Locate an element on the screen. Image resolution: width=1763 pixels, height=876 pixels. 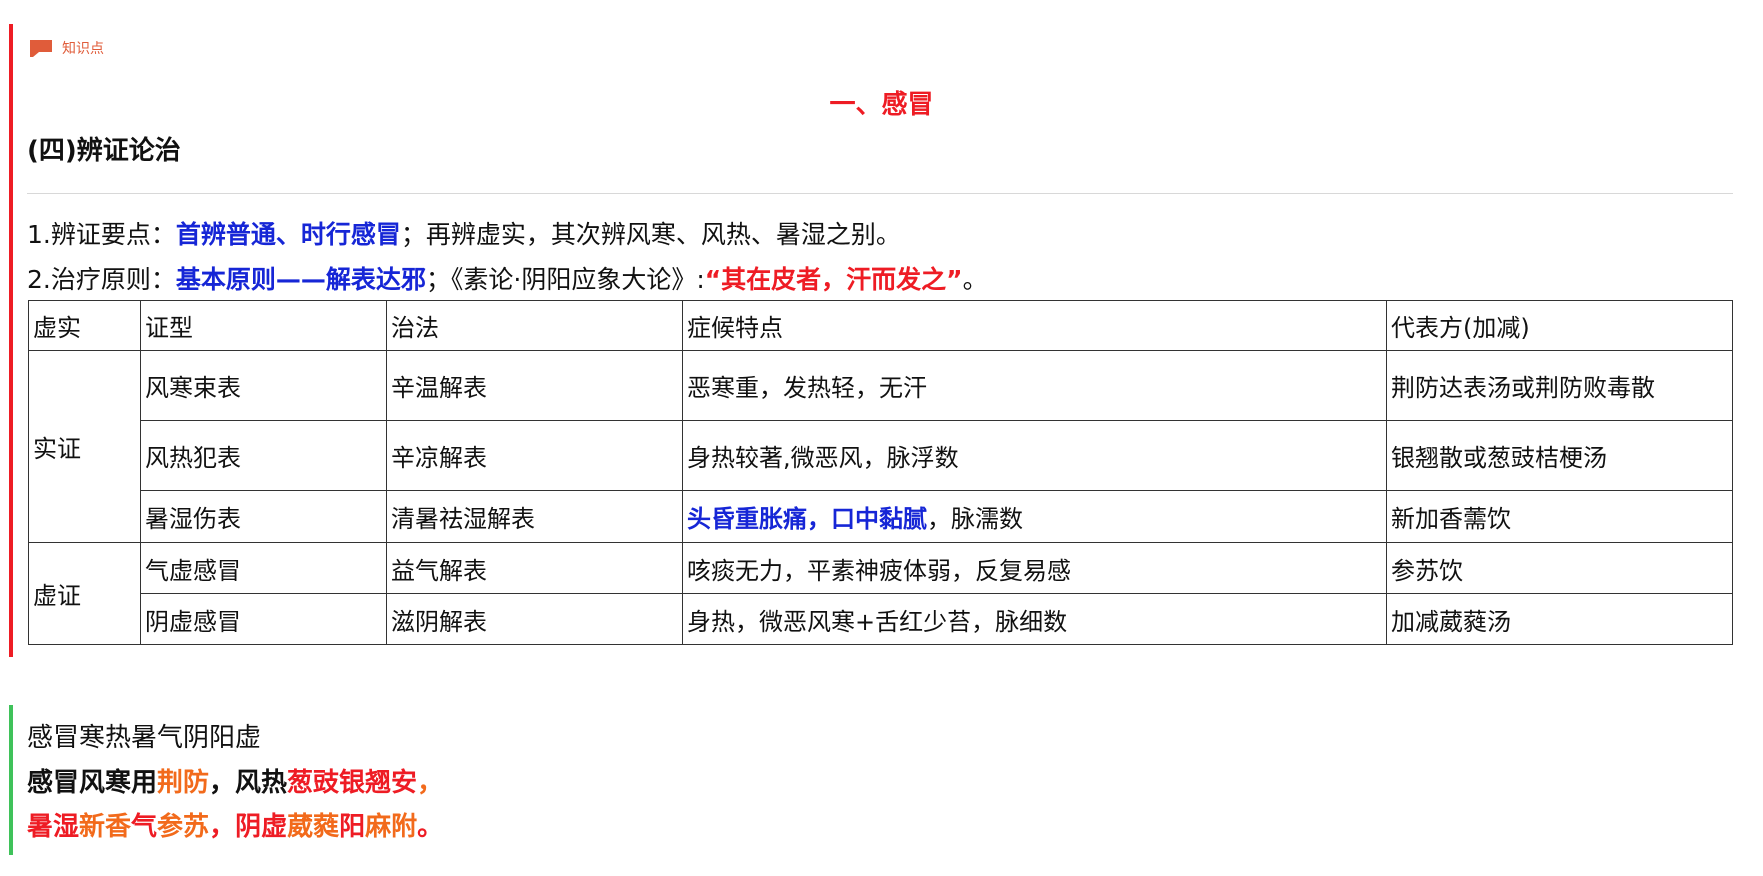
knowledge-tag: 知识点 is located at coordinates (67, 48).